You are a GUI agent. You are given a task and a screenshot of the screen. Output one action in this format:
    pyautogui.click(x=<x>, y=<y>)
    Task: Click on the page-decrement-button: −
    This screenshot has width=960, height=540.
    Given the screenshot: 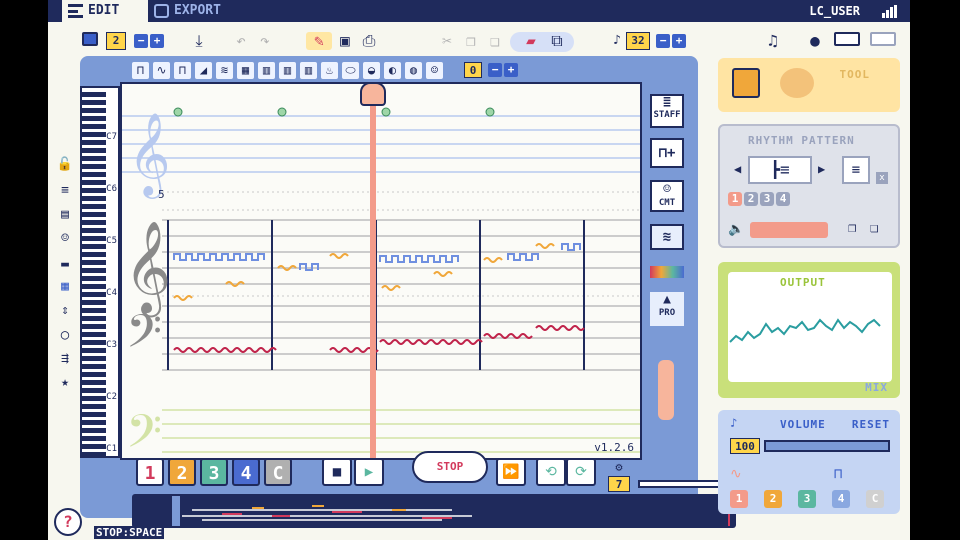 What is the action you would take?
    pyautogui.click(x=141, y=41)
    